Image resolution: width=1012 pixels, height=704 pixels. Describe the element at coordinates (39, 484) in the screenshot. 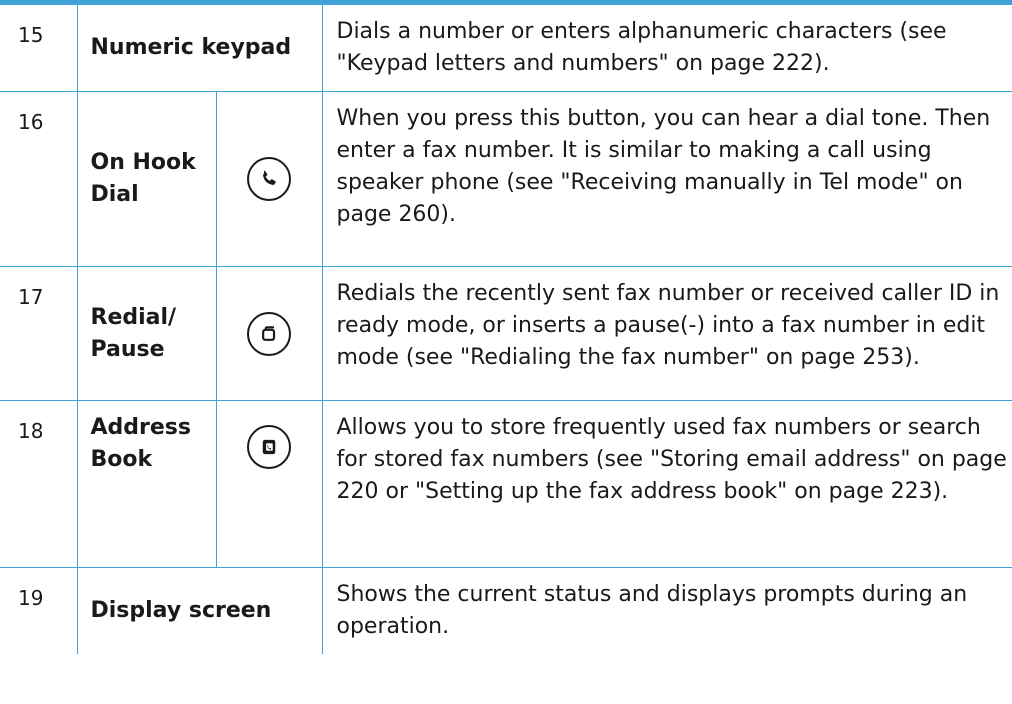

I see `row-number: 18` at that location.